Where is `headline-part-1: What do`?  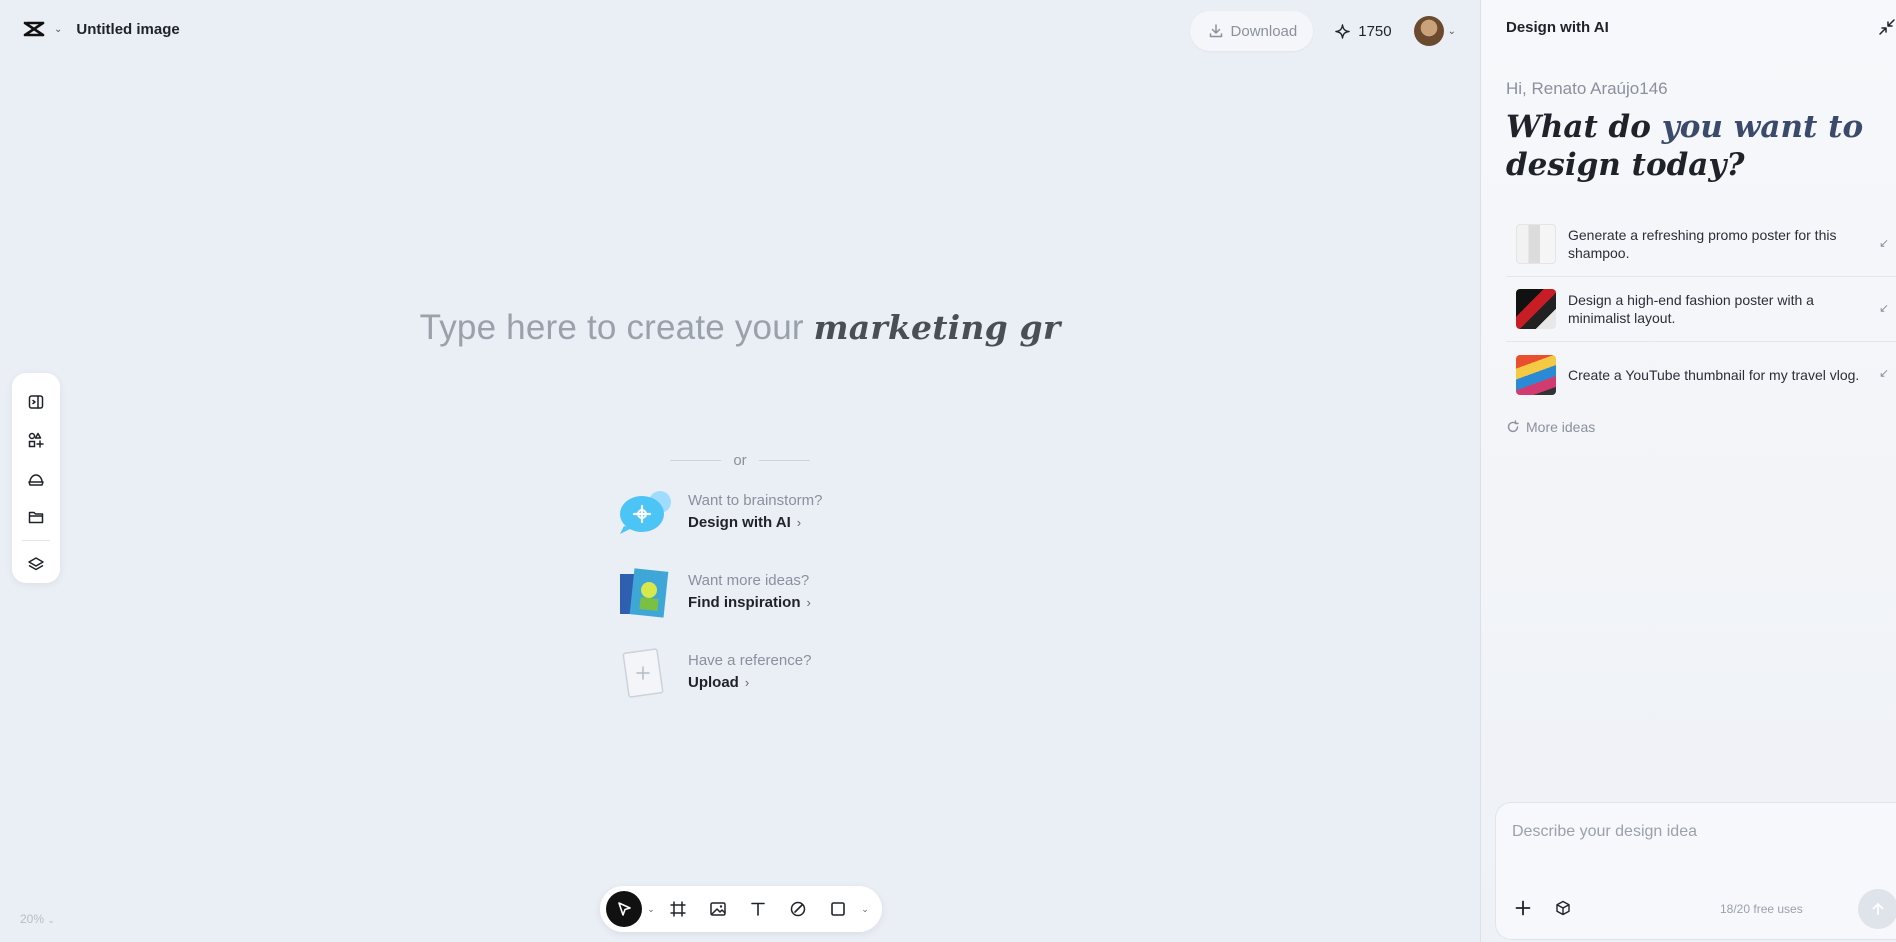
headline-part-1: What do is located at coordinates (1584, 127).